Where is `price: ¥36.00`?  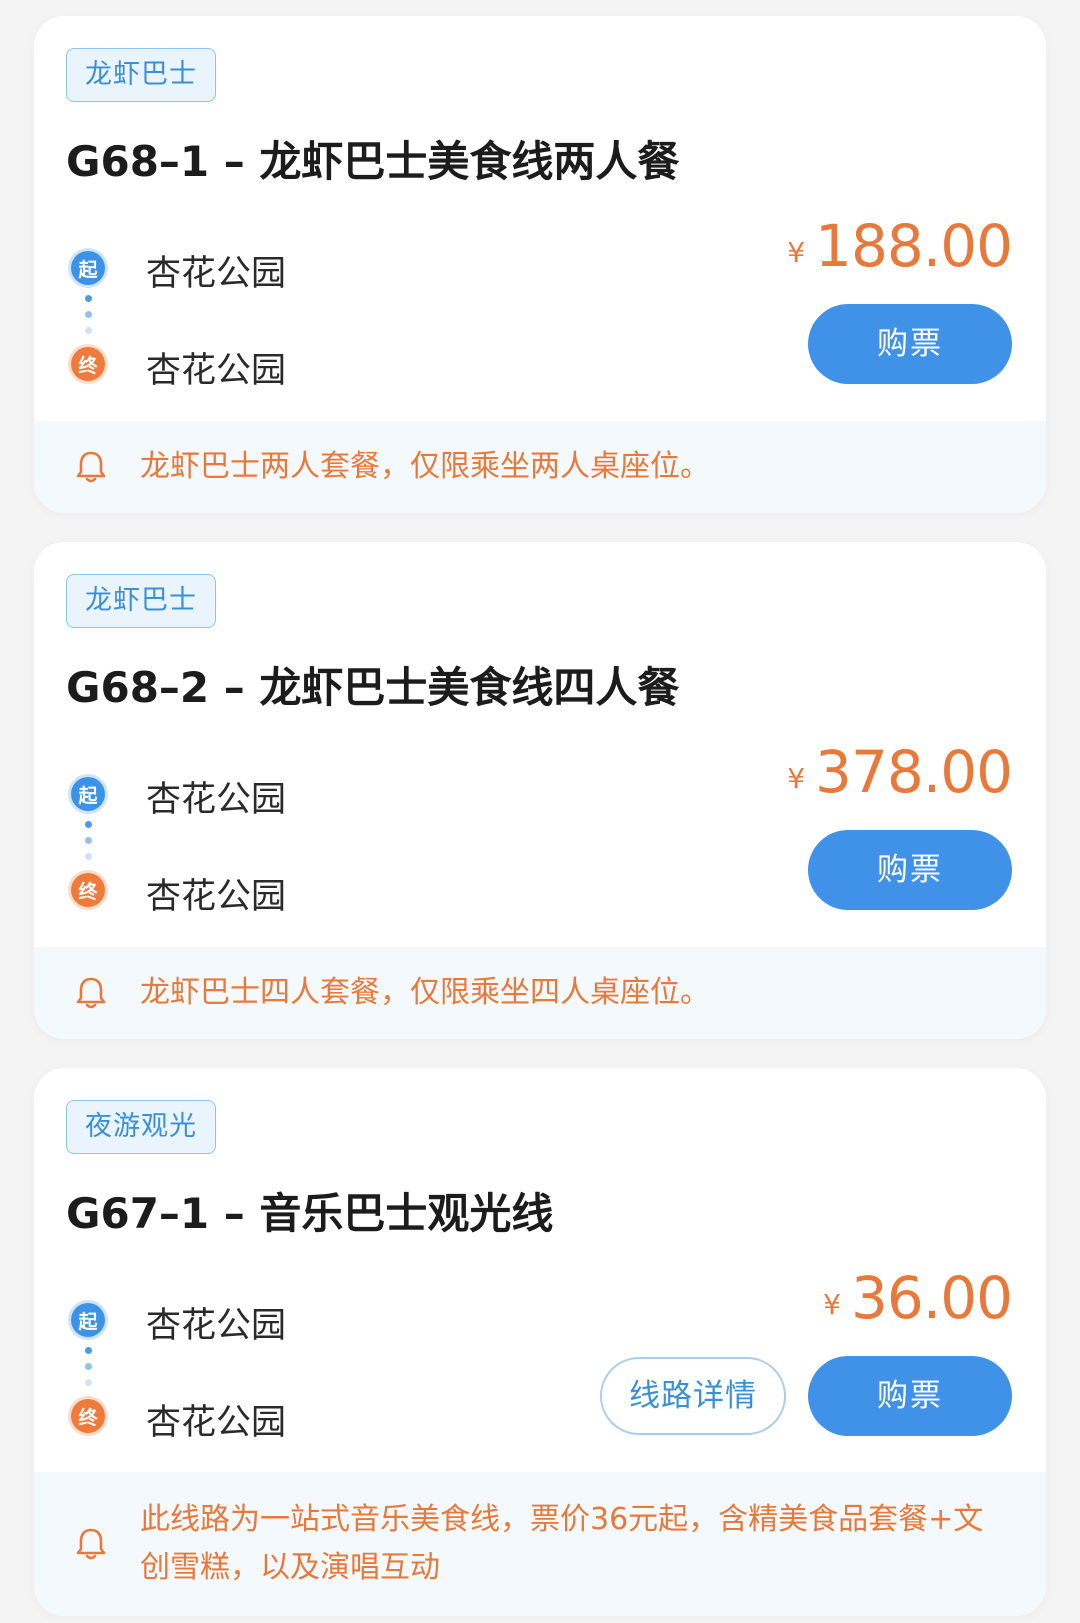
price: ¥36.00 is located at coordinates (918, 1298).